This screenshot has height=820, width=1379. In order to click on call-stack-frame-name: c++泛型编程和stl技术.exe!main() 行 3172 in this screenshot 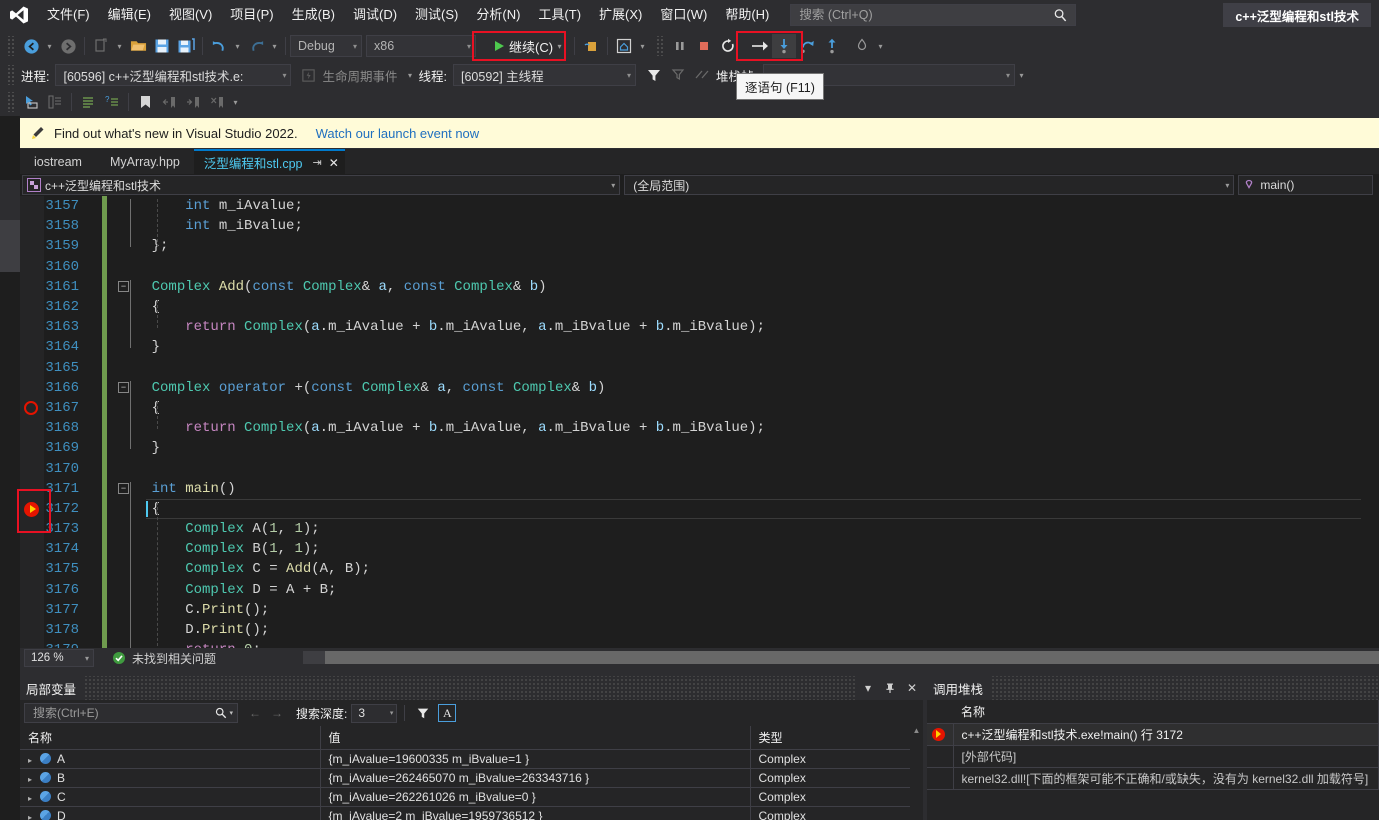, I will do `click(1166, 734)`.